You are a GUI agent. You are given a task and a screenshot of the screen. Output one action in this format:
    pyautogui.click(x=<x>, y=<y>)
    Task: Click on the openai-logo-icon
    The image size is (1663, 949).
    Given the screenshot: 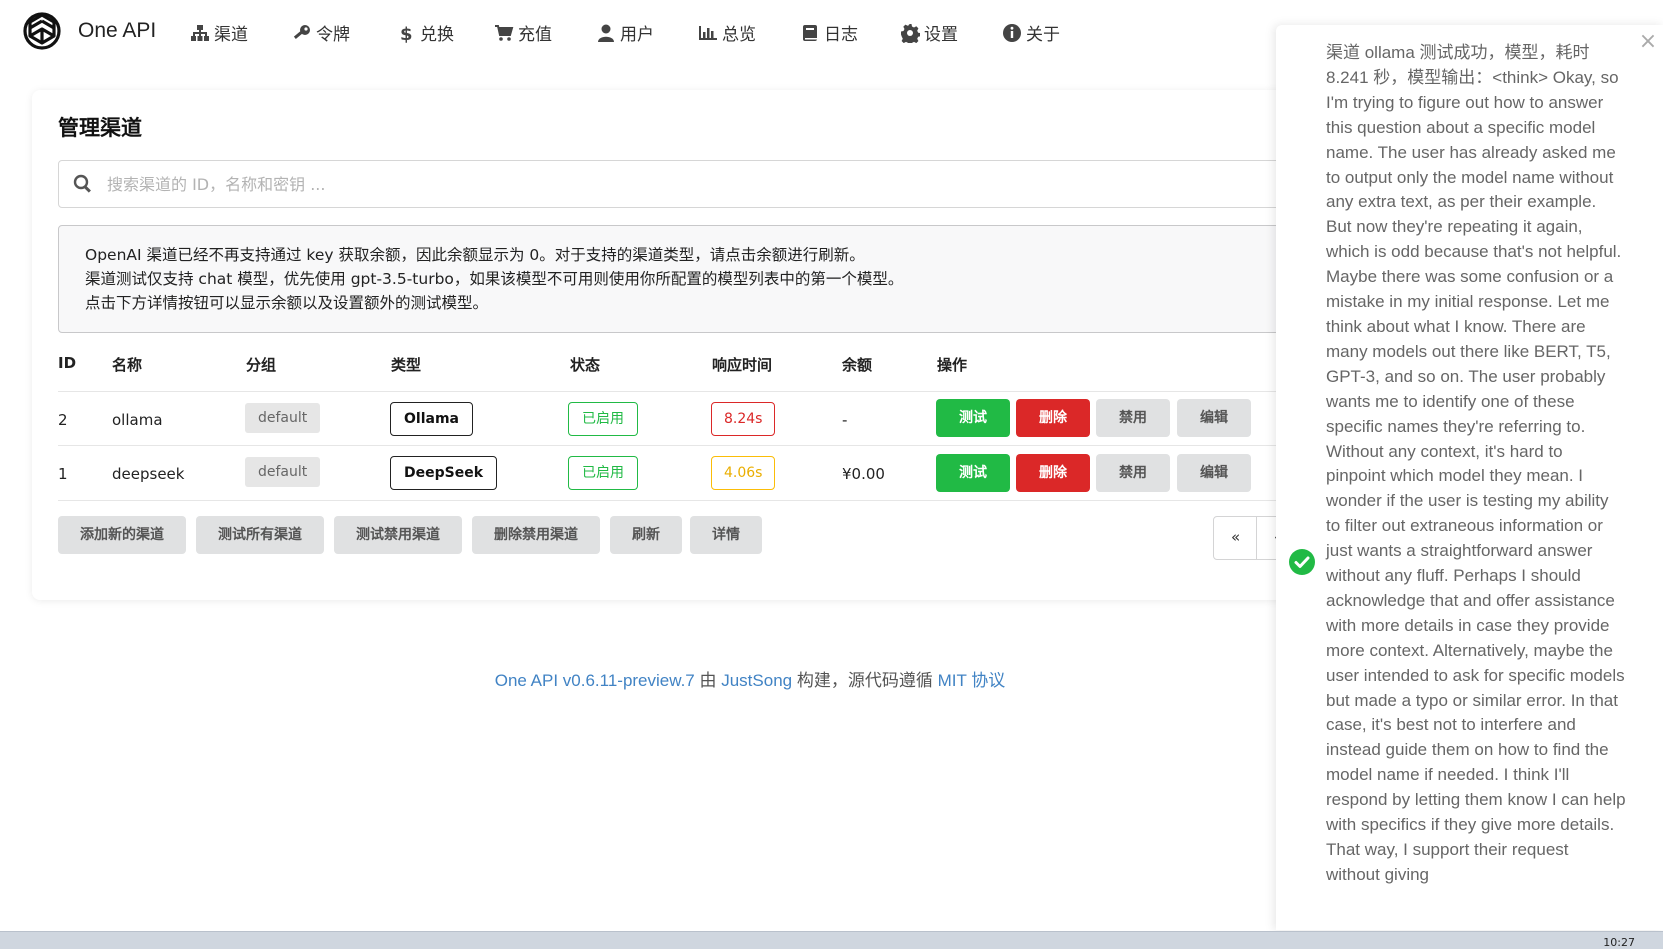 What is the action you would take?
    pyautogui.click(x=42, y=32)
    